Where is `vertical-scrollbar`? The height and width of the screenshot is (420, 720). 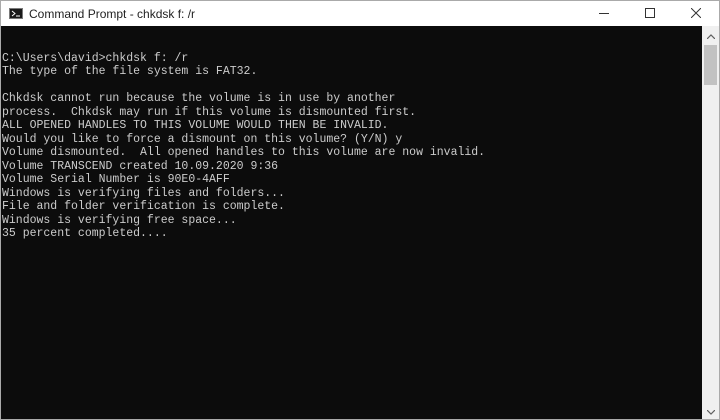
vertical-scrollbar is located at coordinates (710, 222).